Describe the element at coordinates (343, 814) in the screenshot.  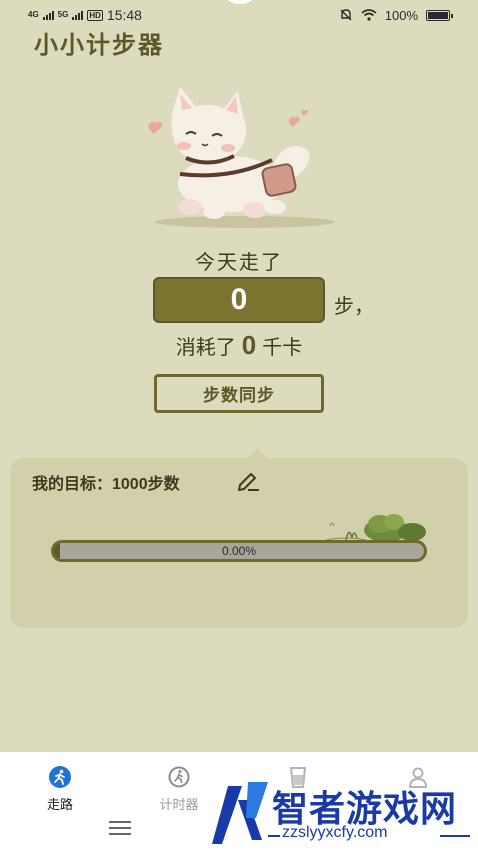
I see `watermark: 智者游戏网 zzslyyxcfy.com` at that location.